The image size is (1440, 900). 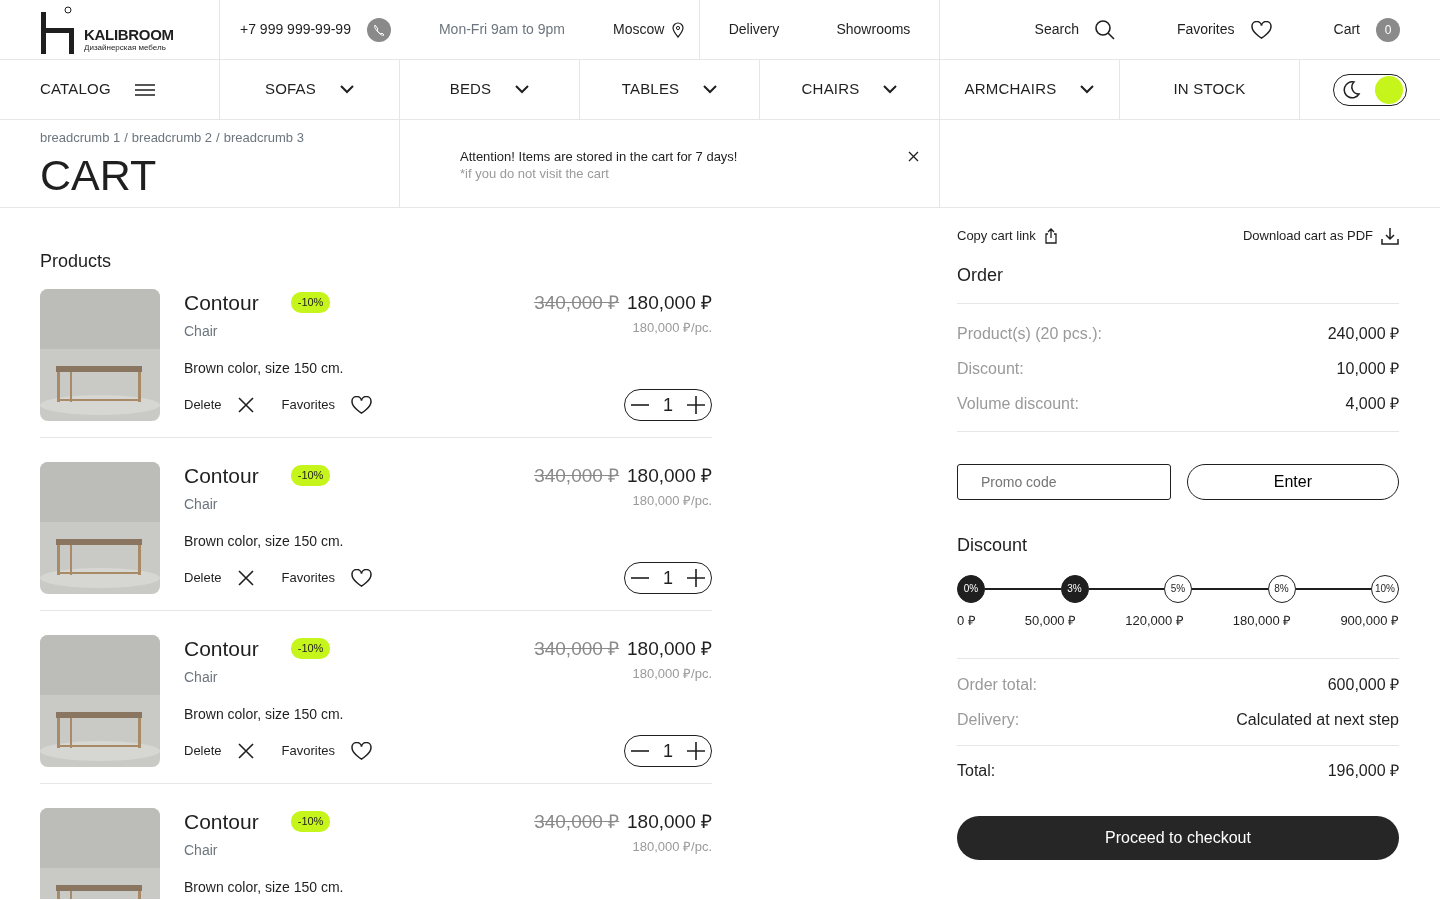 What do you see at coordinates (650, 89) in the screenshot?
I see `category-tab: TABLES` at bounding box center [650, 89].